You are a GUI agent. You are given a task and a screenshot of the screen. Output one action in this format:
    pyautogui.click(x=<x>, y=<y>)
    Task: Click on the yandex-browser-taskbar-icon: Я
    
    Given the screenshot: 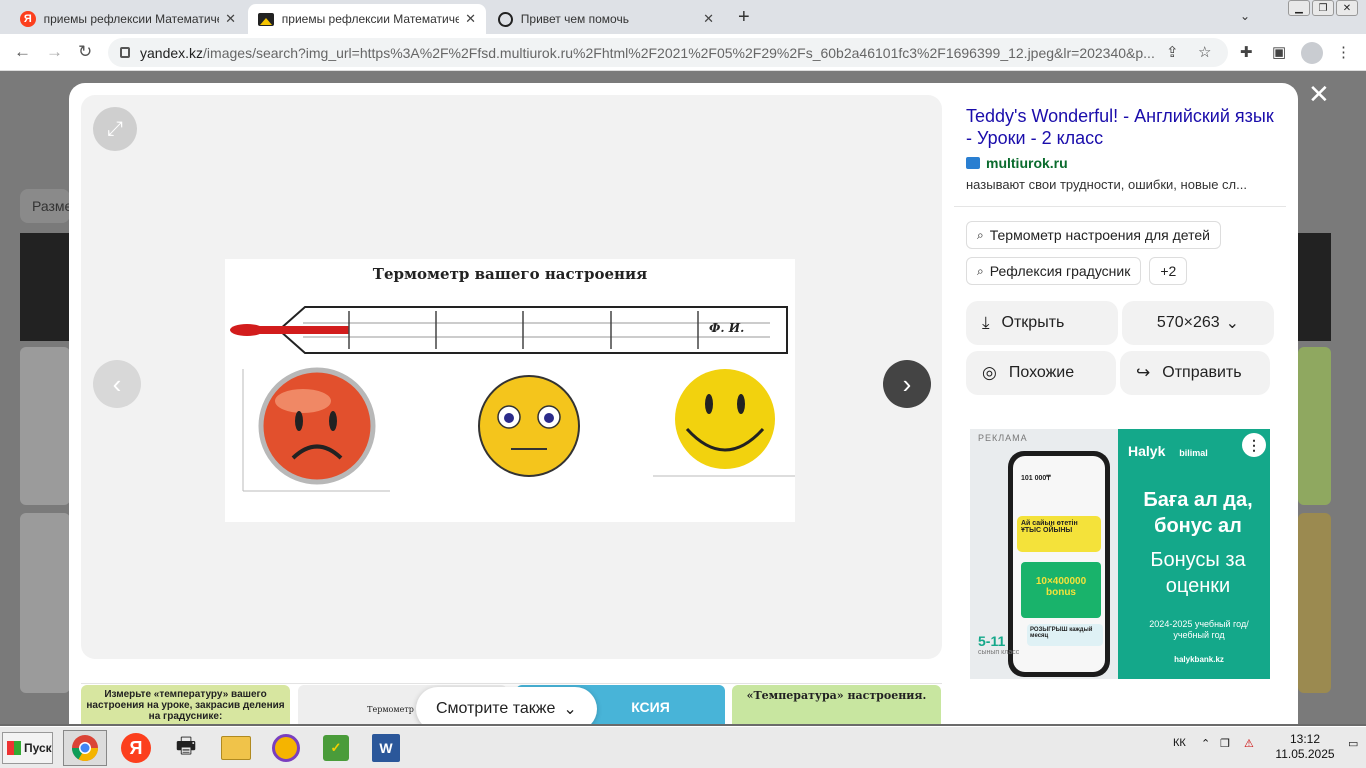 What is the action you would take?
    pyautogui.click(x=136, y=748)
    